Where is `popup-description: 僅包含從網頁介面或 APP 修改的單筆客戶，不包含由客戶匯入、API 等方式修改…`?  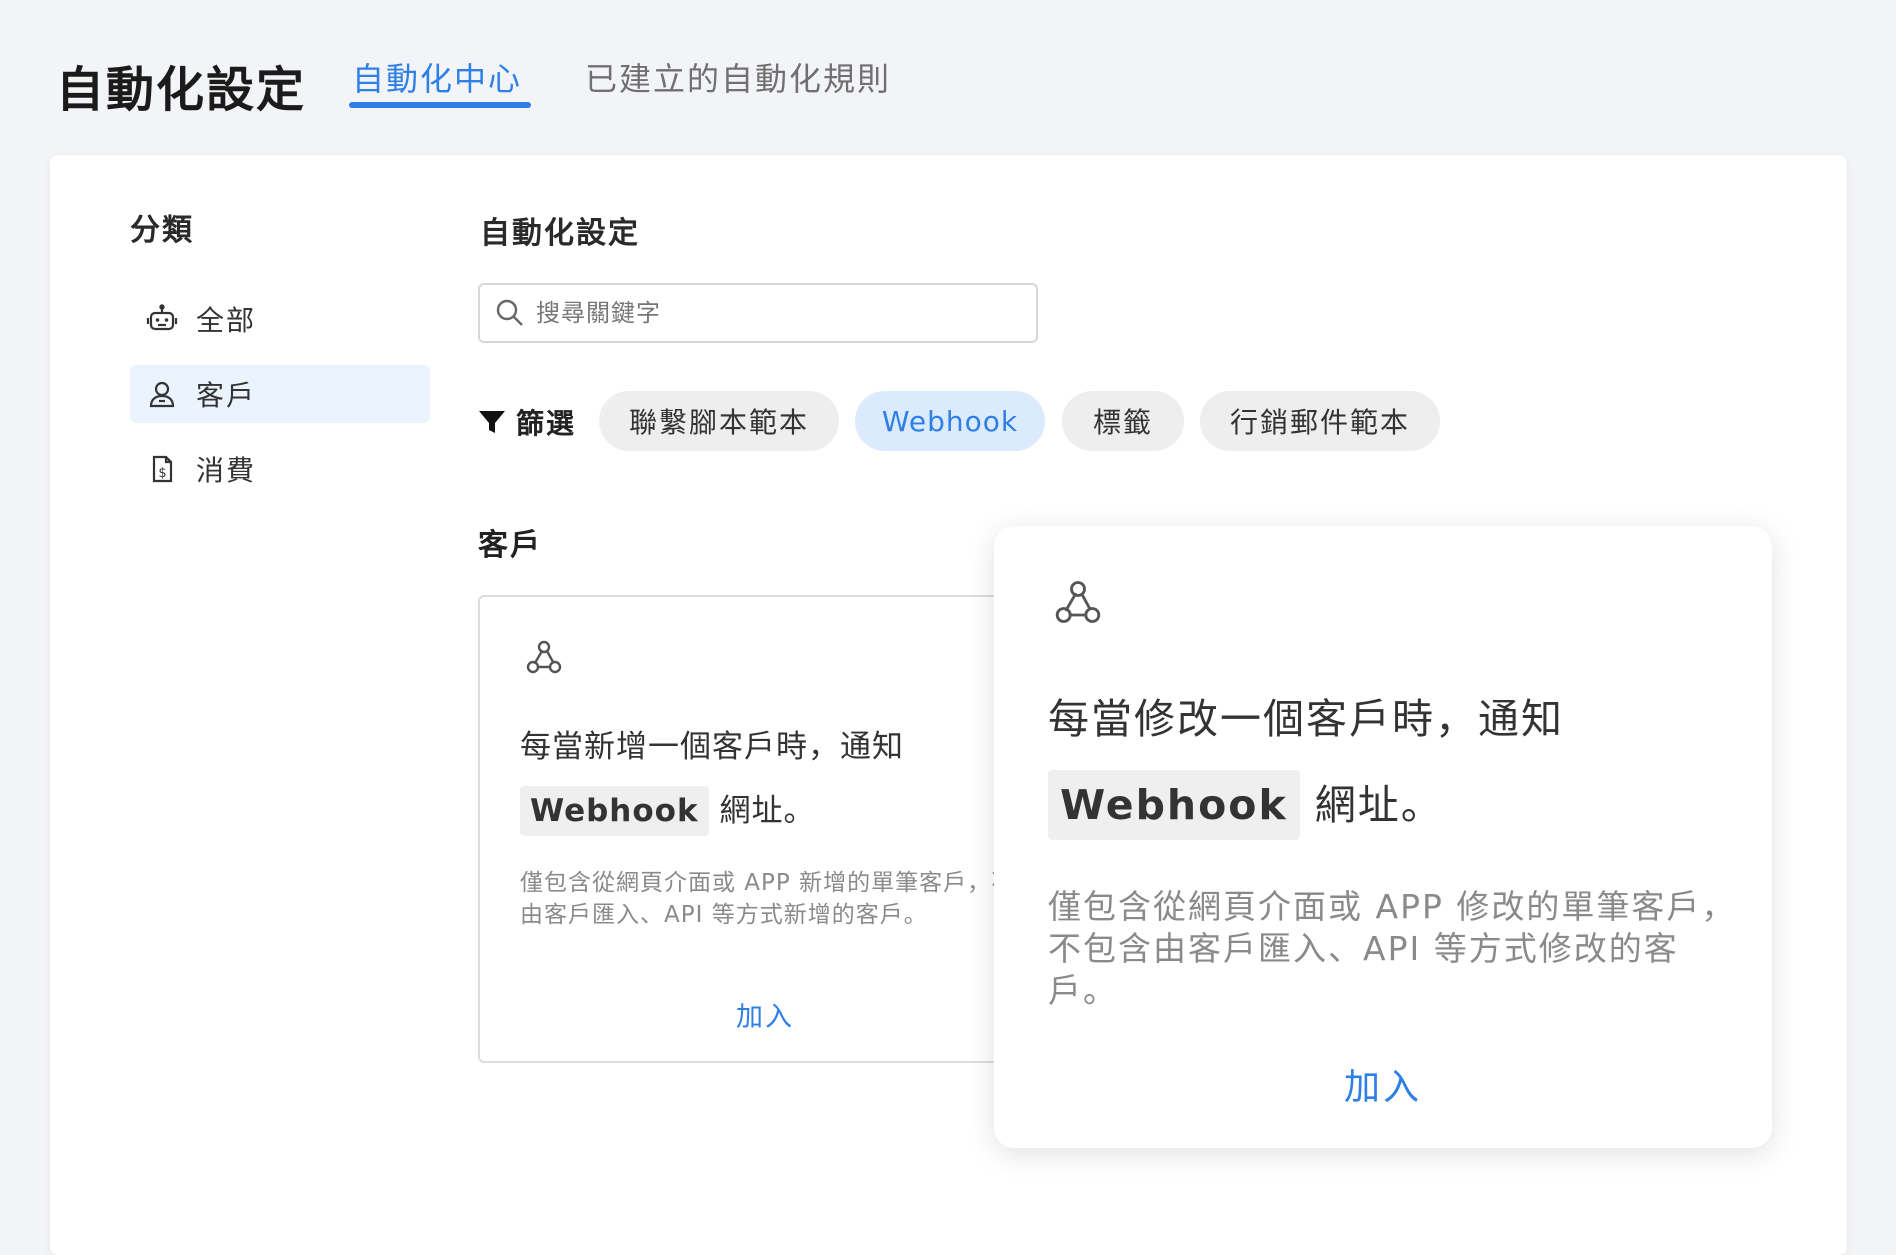
popup-description: 僅包含從網頁介面或 APP 修改的單筆客戶，不包含由客戶匯入、API 等方式修改… is located at coordinates (1392, 948).